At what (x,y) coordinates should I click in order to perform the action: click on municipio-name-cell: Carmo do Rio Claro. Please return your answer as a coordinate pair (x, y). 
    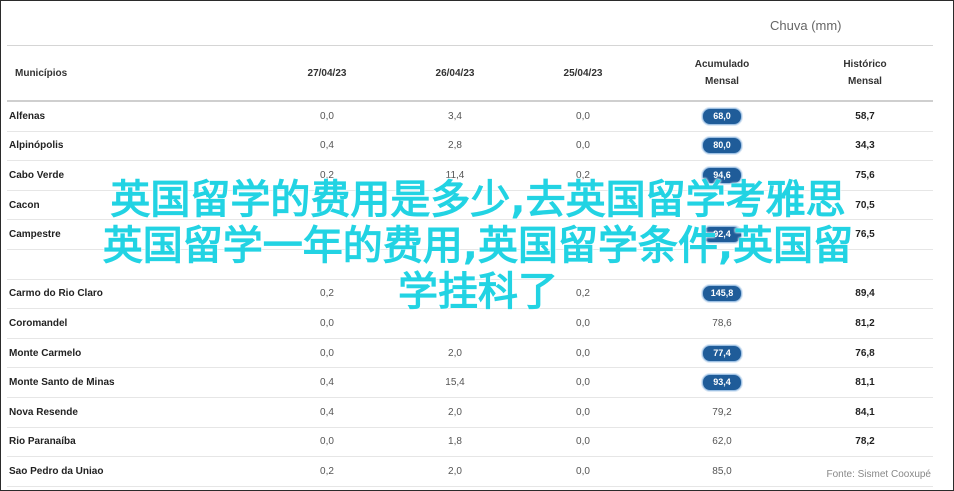
    Looking at the image, I should click on (135, 294).